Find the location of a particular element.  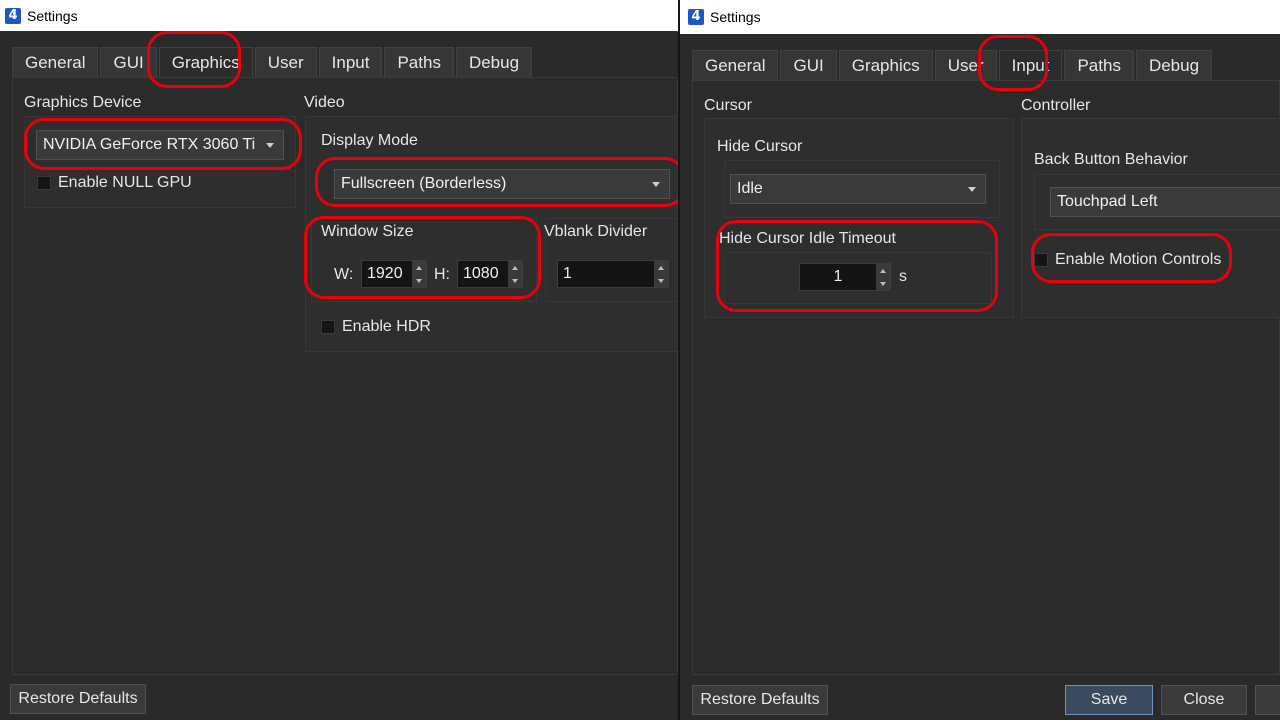

idle-timeout-title: Hide Cursor Idle Timeout is located at coordinates (807, 238).